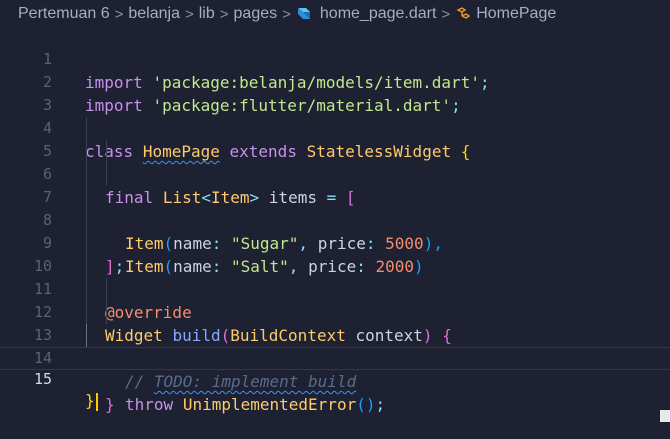 This screenshot has width=670, height=439. What do you see at coordinates (269, 404) in the screenshot?
I see `token-type: UnimplementedError` at bounding box center [269, 404].